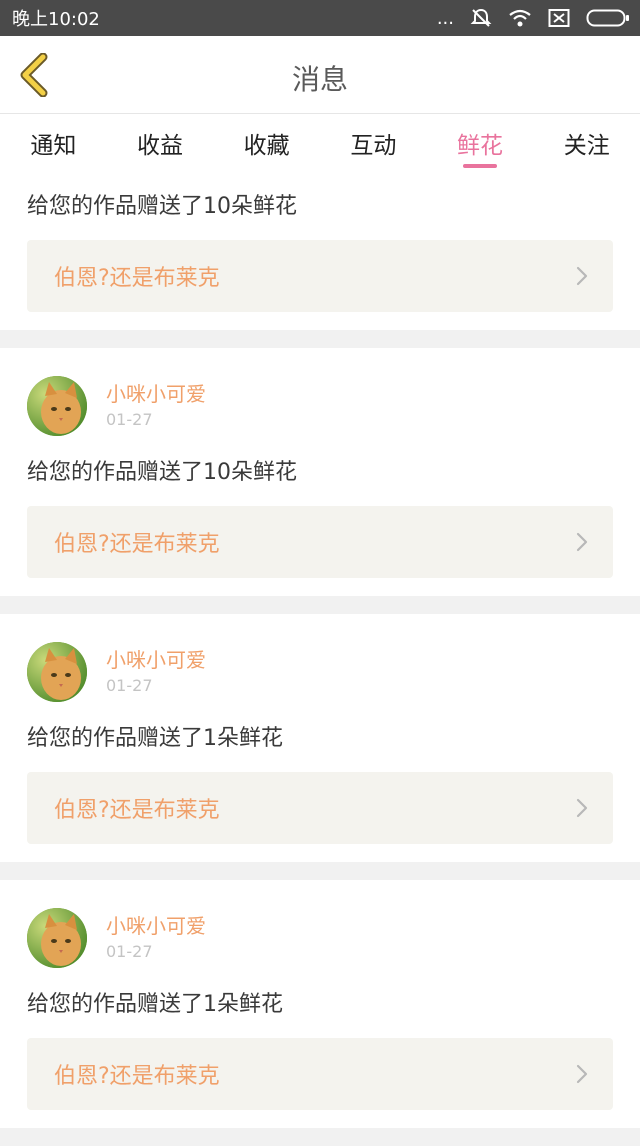 Image resolution: width=640 pixels, height=1146 pixels. I want to click on tab-favorites: 收藏, so click(266, 143).